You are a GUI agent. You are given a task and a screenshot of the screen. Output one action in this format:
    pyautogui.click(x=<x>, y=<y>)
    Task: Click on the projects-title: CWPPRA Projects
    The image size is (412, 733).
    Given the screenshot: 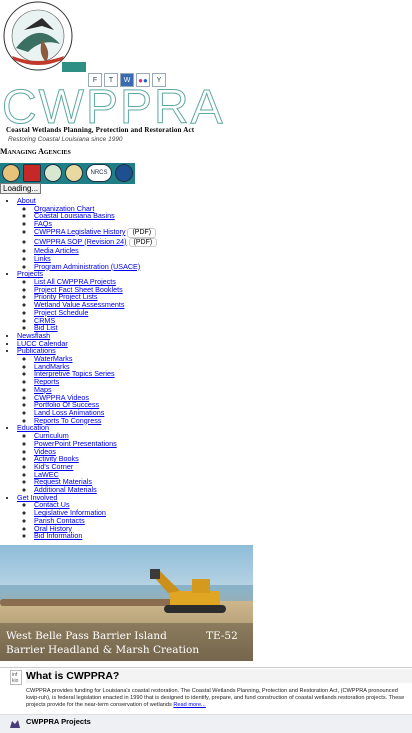 What is the action you would take?
    pyautogui.click(x=58, y=721)
    